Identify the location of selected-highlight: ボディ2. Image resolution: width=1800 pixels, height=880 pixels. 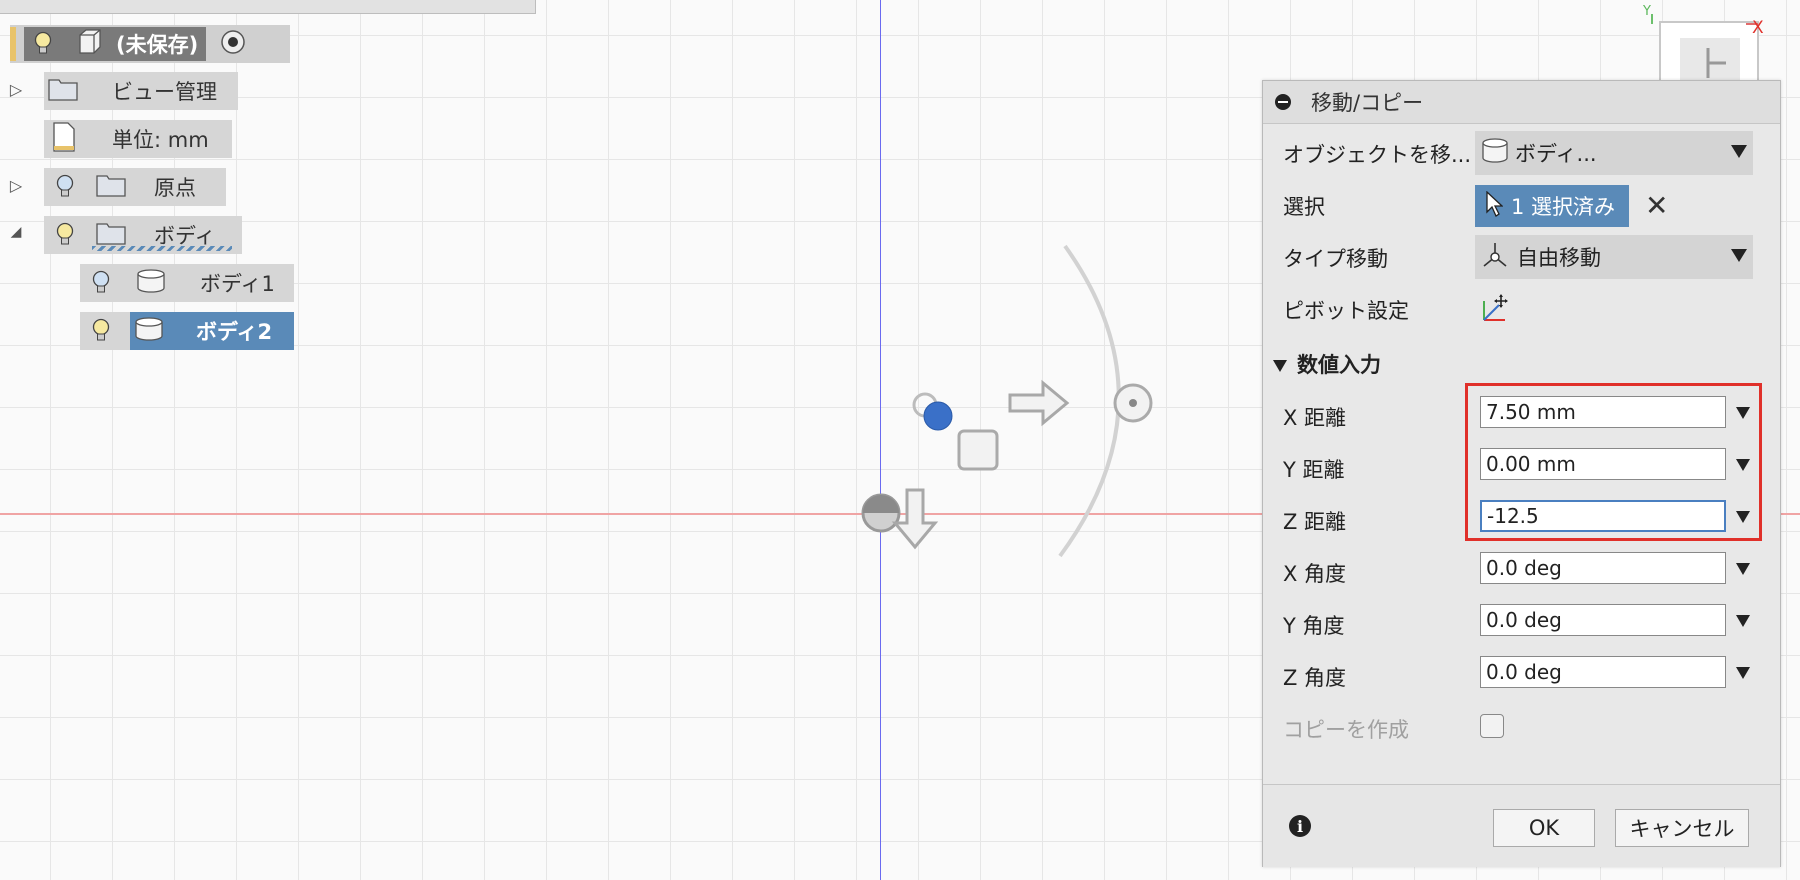
(212, 331).